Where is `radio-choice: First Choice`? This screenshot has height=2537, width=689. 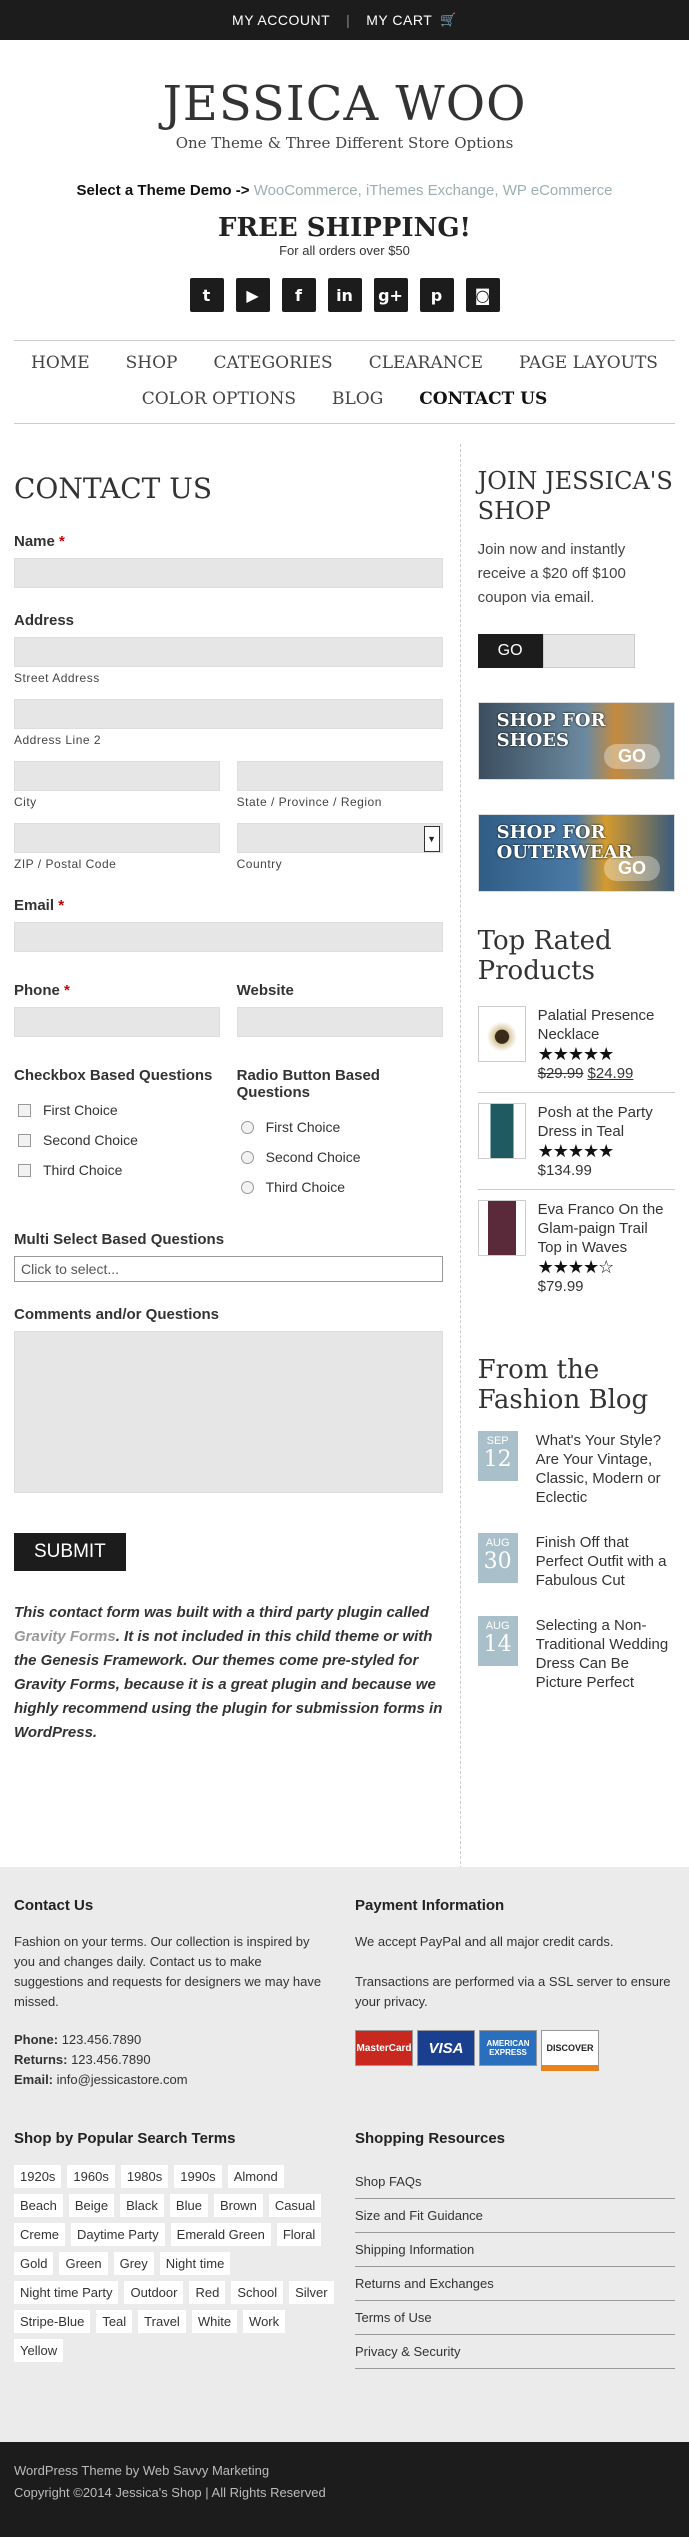 radio-choice: First Choice is located at coordinates (340, 1127).